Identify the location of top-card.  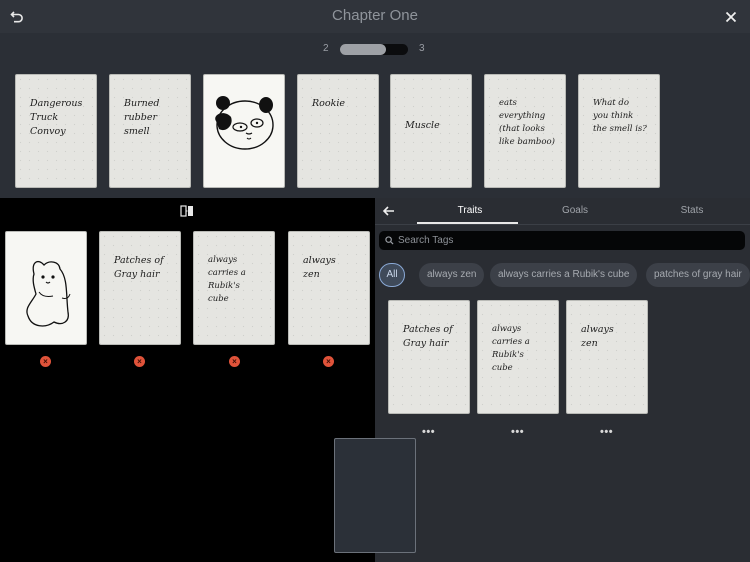
(244, 131).